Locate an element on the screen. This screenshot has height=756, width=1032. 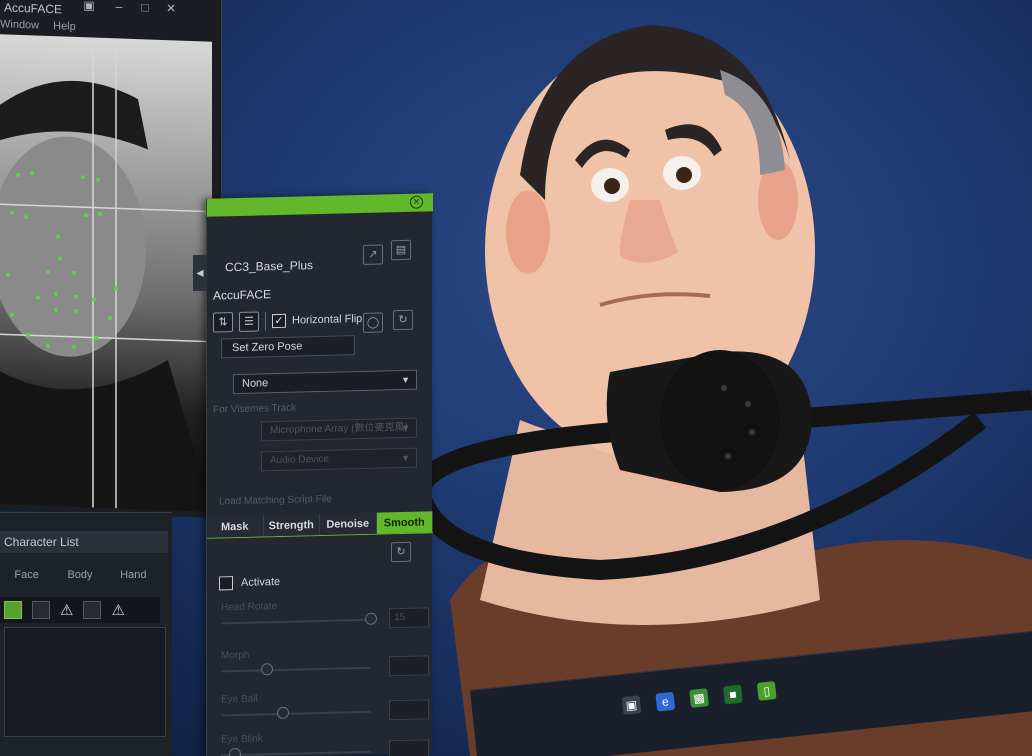
visemes-track-label: For Visemes Track is located at coordinates (255, 409).